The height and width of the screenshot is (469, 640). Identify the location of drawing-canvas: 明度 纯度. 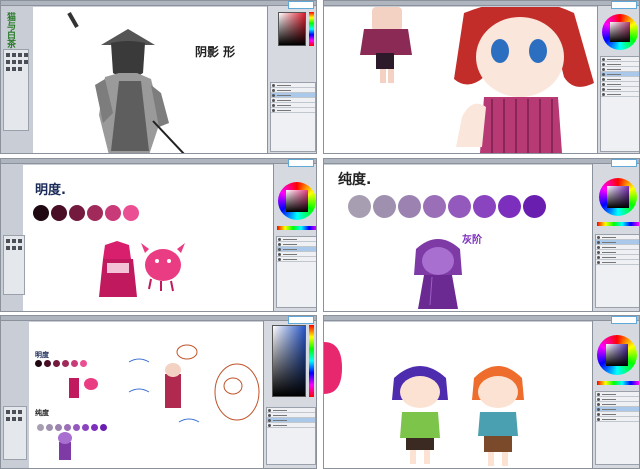
(146, 395).